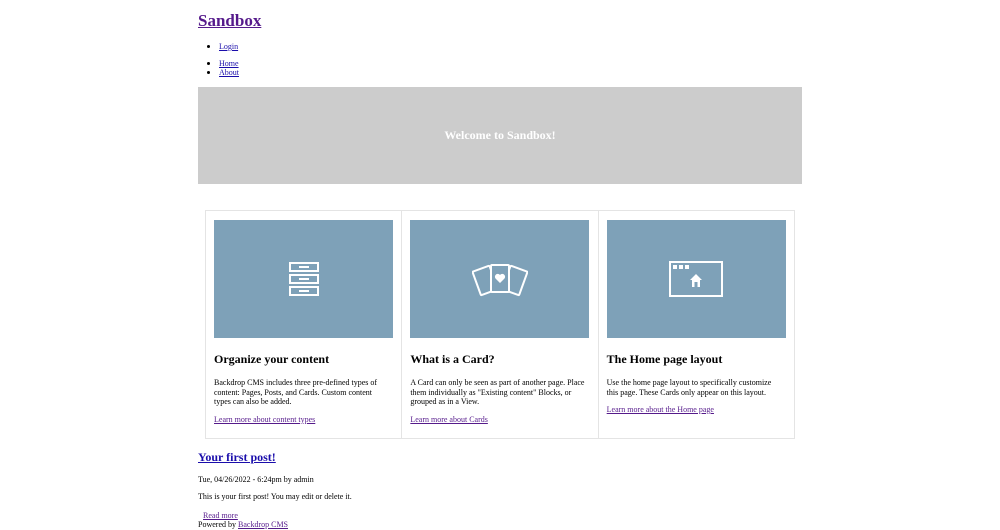 The width and height of the screenshot is (1000, 530). I want to click on home-link: Home, so click(229, 63).